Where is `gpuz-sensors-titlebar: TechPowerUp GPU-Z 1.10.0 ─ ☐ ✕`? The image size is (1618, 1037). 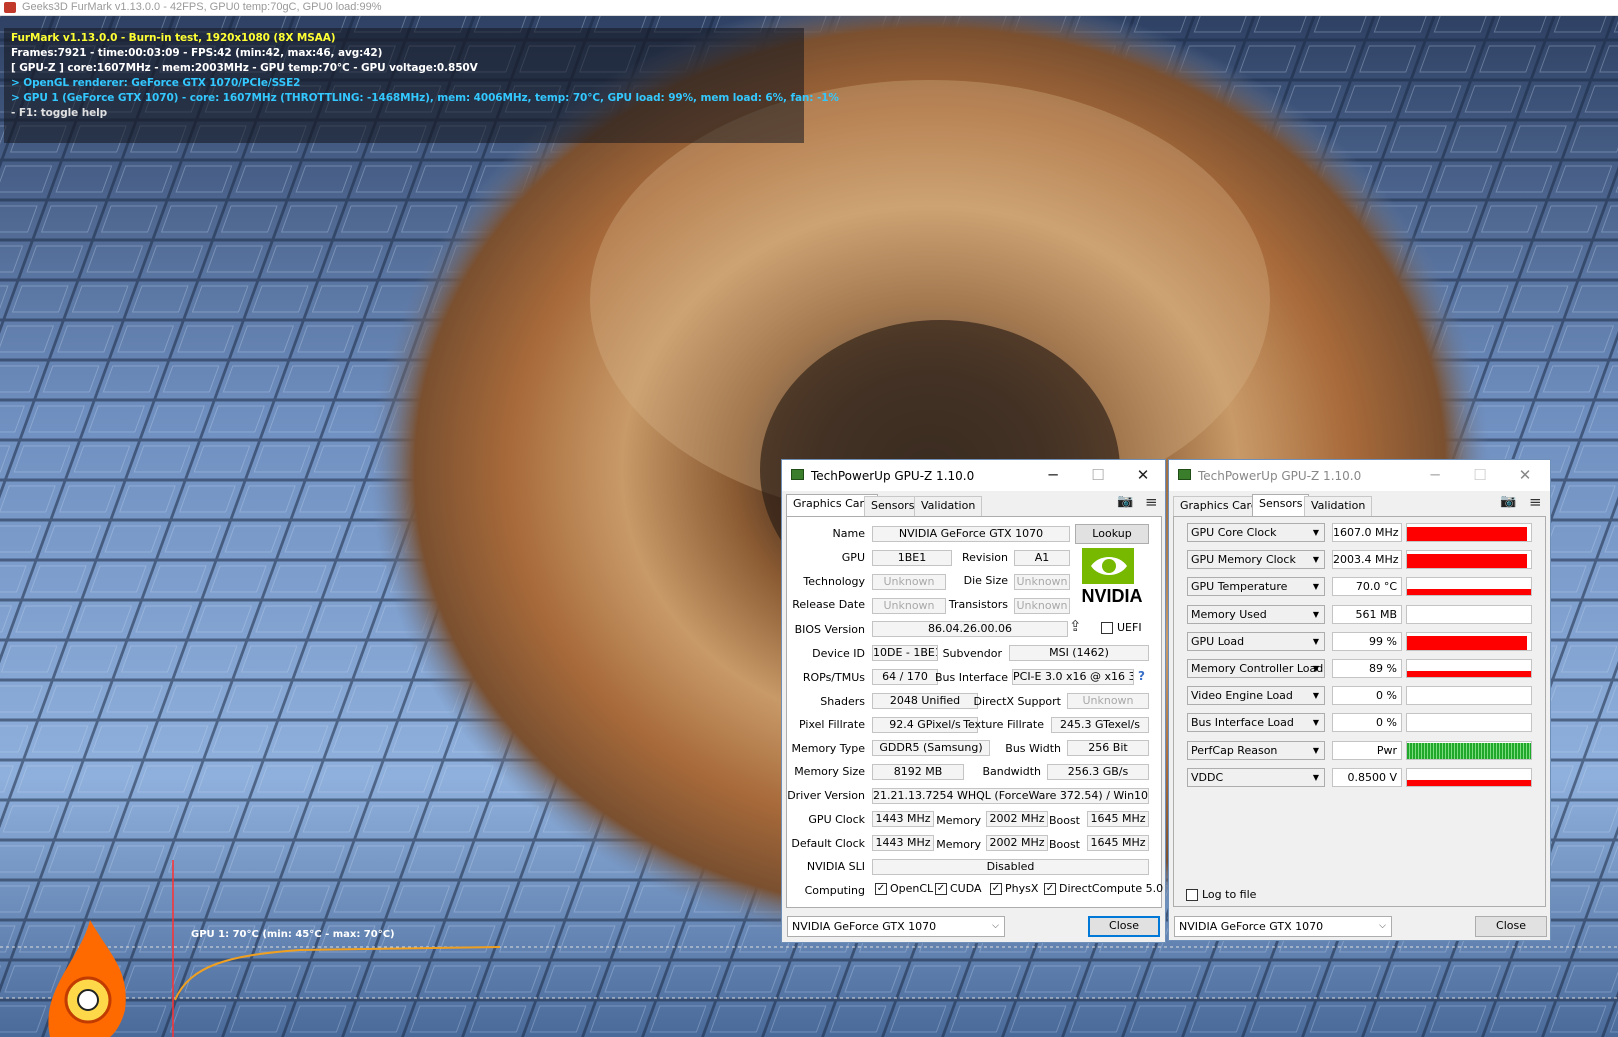 gpuz-sensors-titlebar: TechPowerUp GPU-Z 1.10.0 ─ ☐ ✕ is located at coordinates (1359, 475).